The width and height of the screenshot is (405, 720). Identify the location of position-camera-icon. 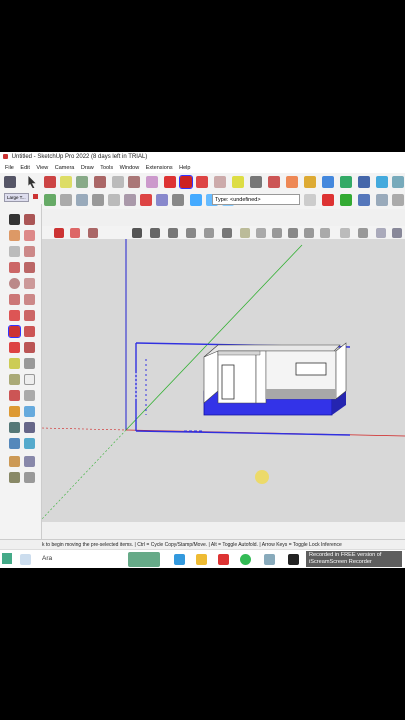
(14, 461).